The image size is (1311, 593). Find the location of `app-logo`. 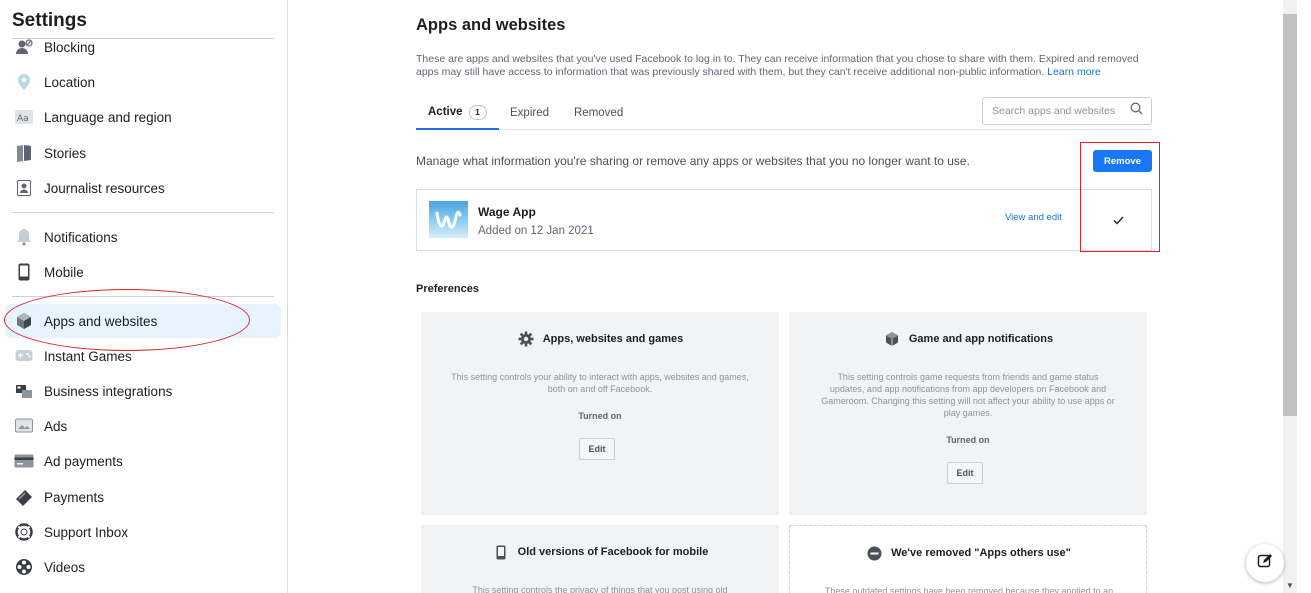

app-logo is located at coordinates (448, 219).